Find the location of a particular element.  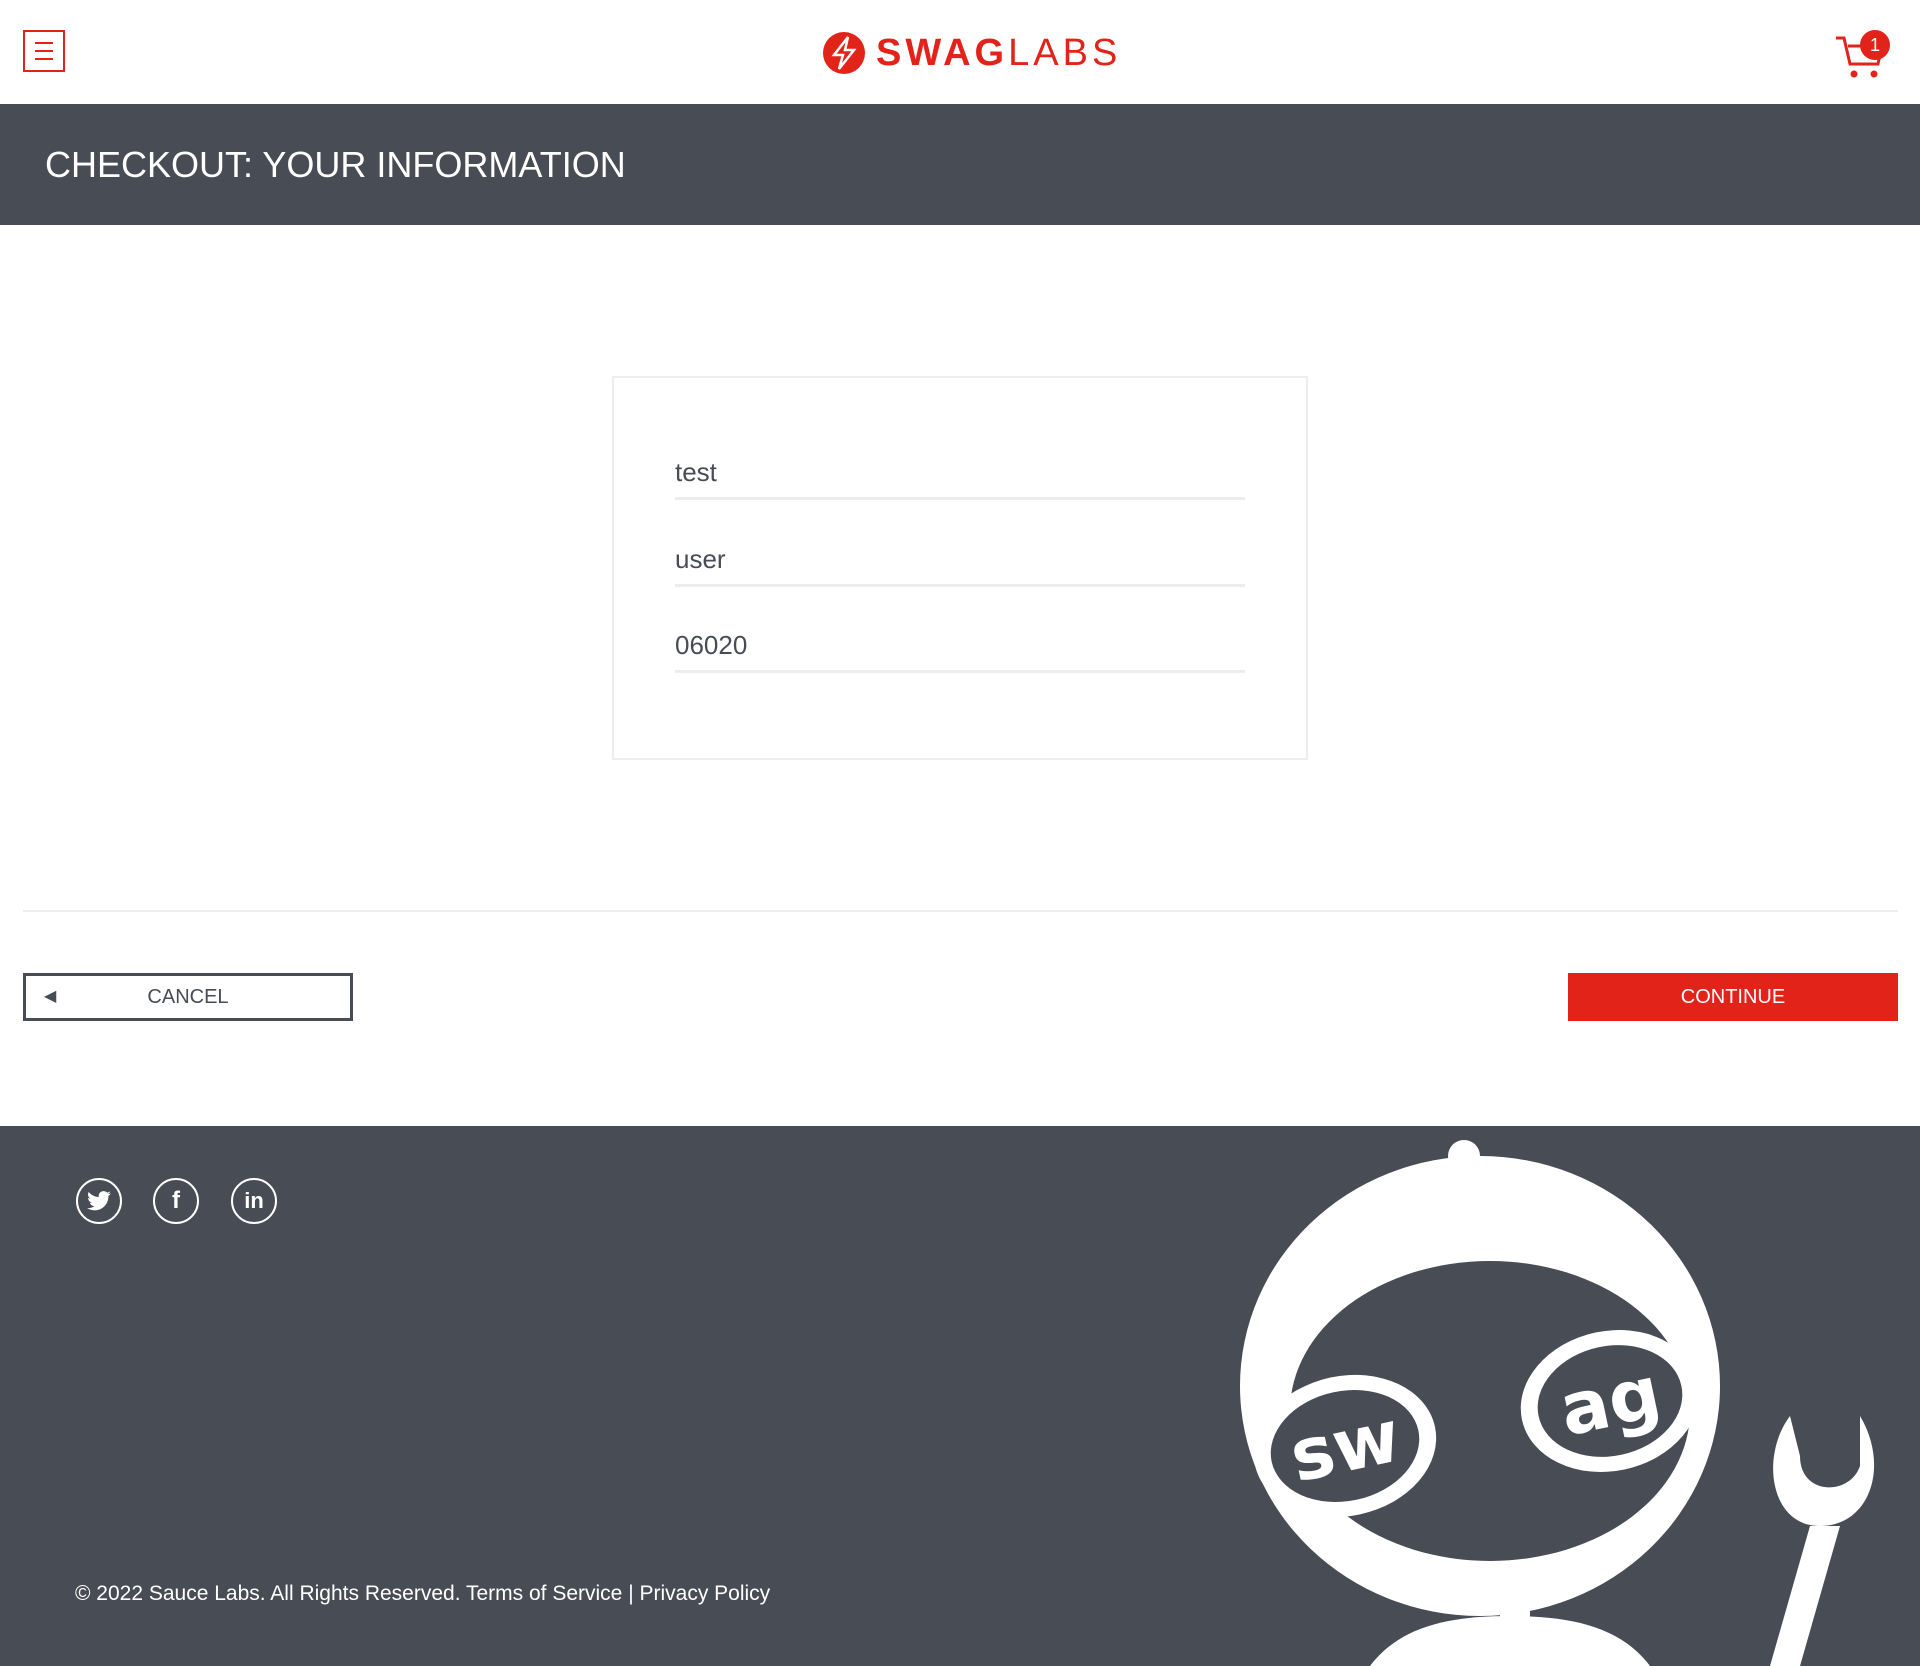

twitter-icon is located at coordinates (99, 1201).